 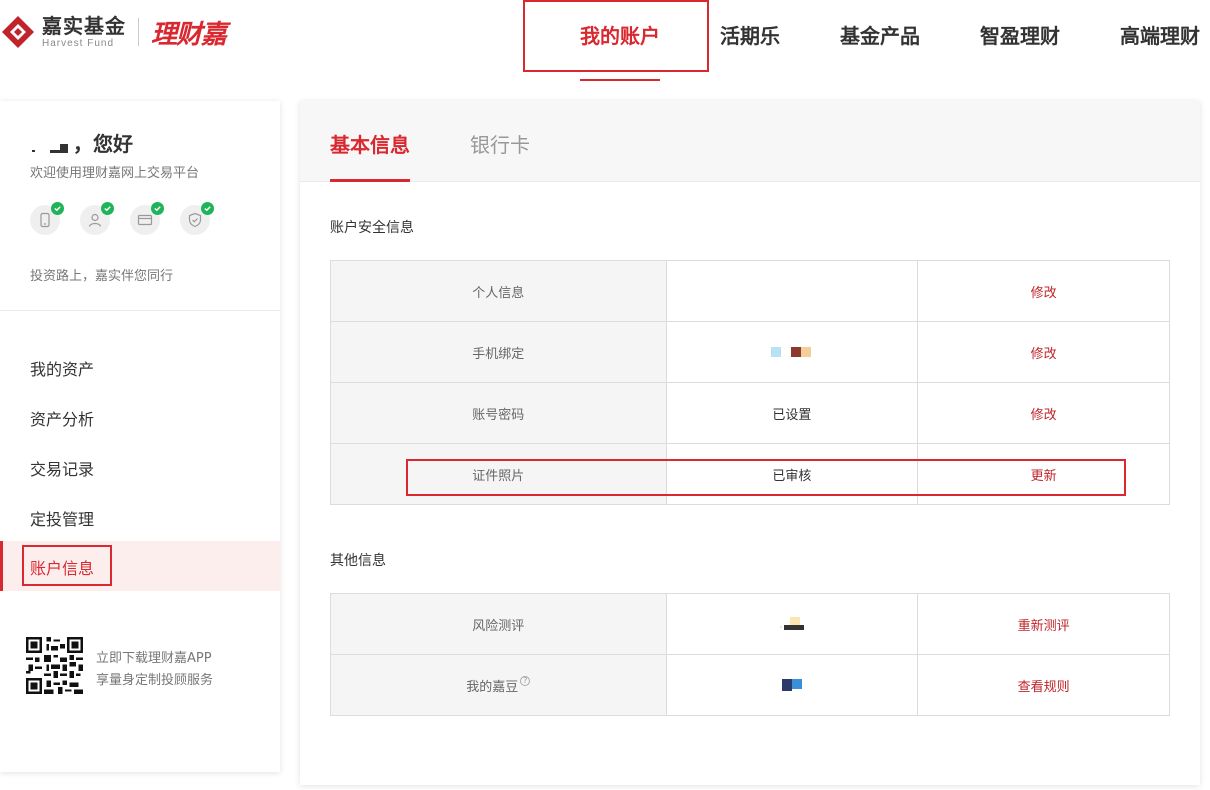 I want to click on row-value-personal-info, so click(x=792, y=291).